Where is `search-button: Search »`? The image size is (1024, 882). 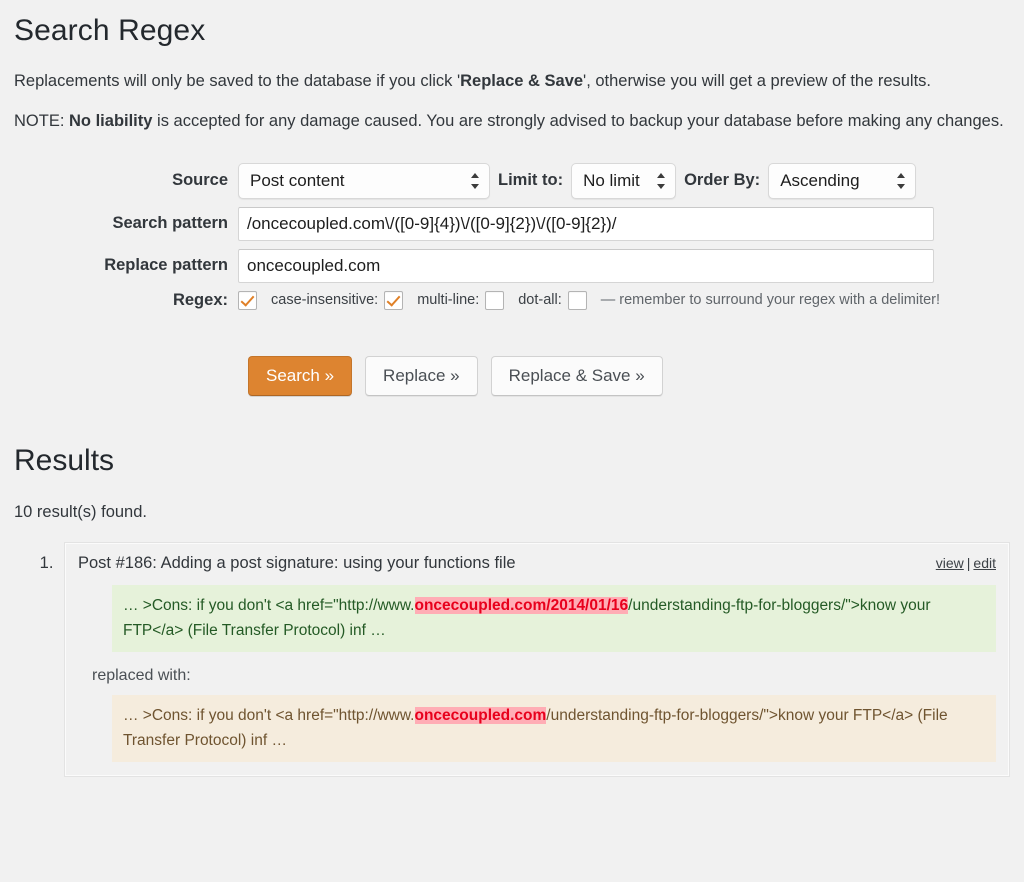 search-button: Search » is located at coordinates (300, 375).